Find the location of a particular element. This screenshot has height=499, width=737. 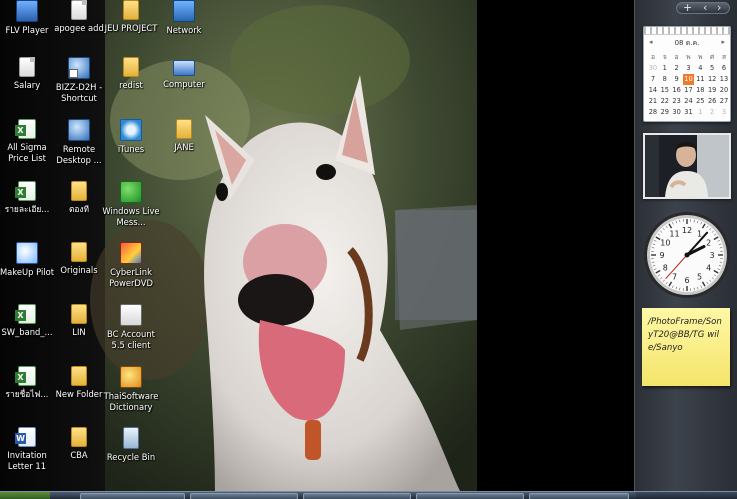

sidebar-prev-button: ‹ is located at coordinates (705, 7).